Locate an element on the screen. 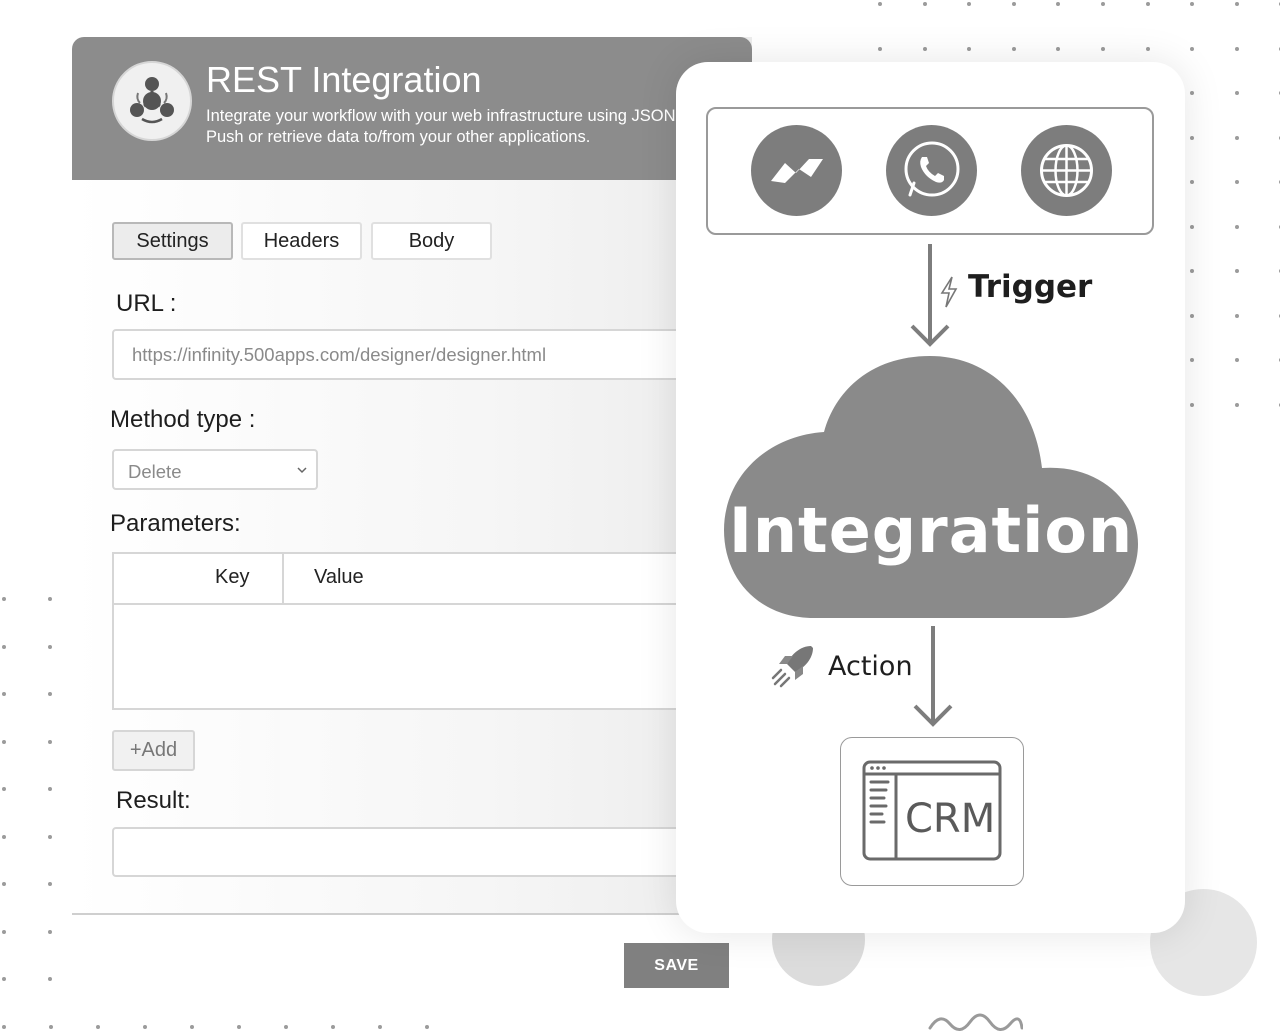 The height and width of the screenshot is (1032, 1280). rocket-icon is located at coordinates (792, 667).